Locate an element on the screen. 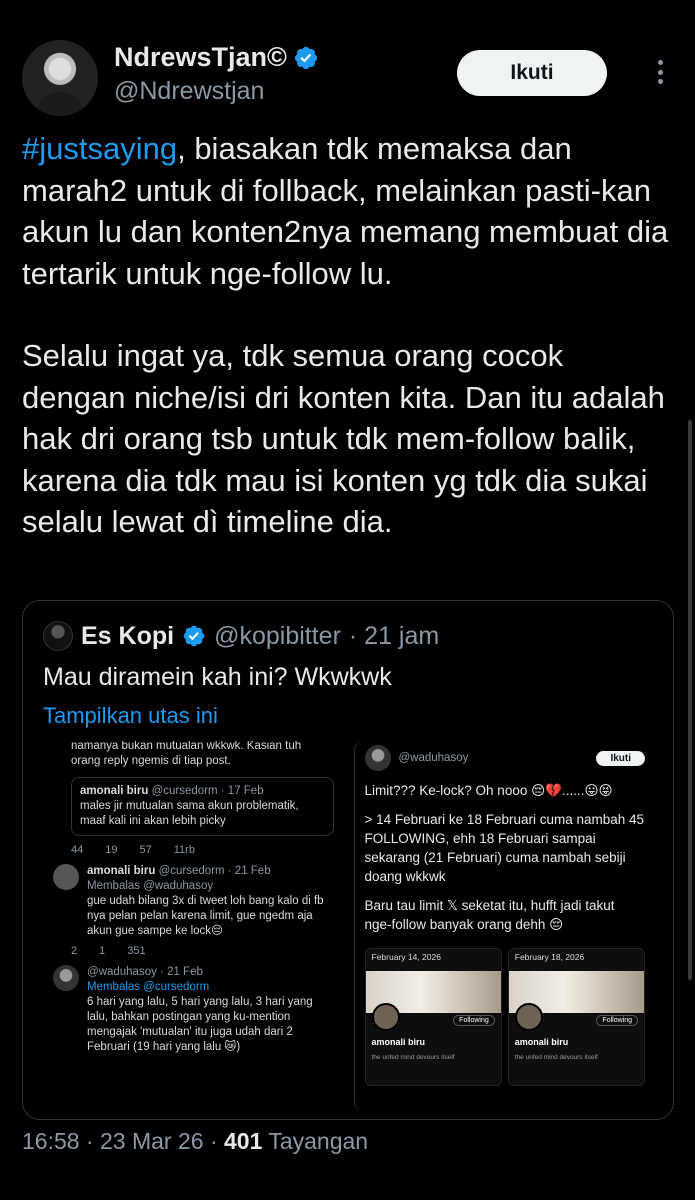 This screenshot has width=695, height=1200. repost-count: 1 is located at coordinates (102, 951).